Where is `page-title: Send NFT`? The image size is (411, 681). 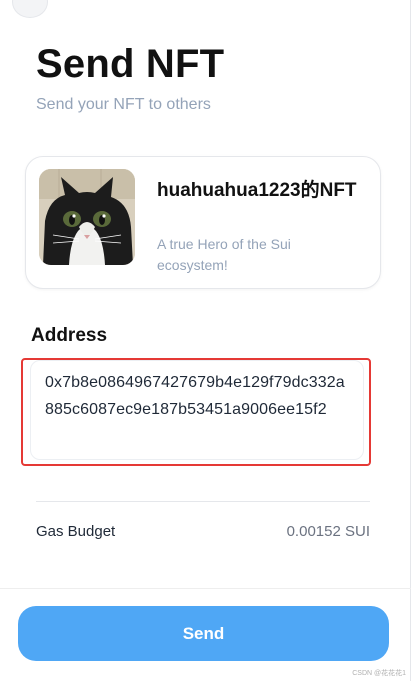 page-title: Send NFT is located at coordinates (130, 64).